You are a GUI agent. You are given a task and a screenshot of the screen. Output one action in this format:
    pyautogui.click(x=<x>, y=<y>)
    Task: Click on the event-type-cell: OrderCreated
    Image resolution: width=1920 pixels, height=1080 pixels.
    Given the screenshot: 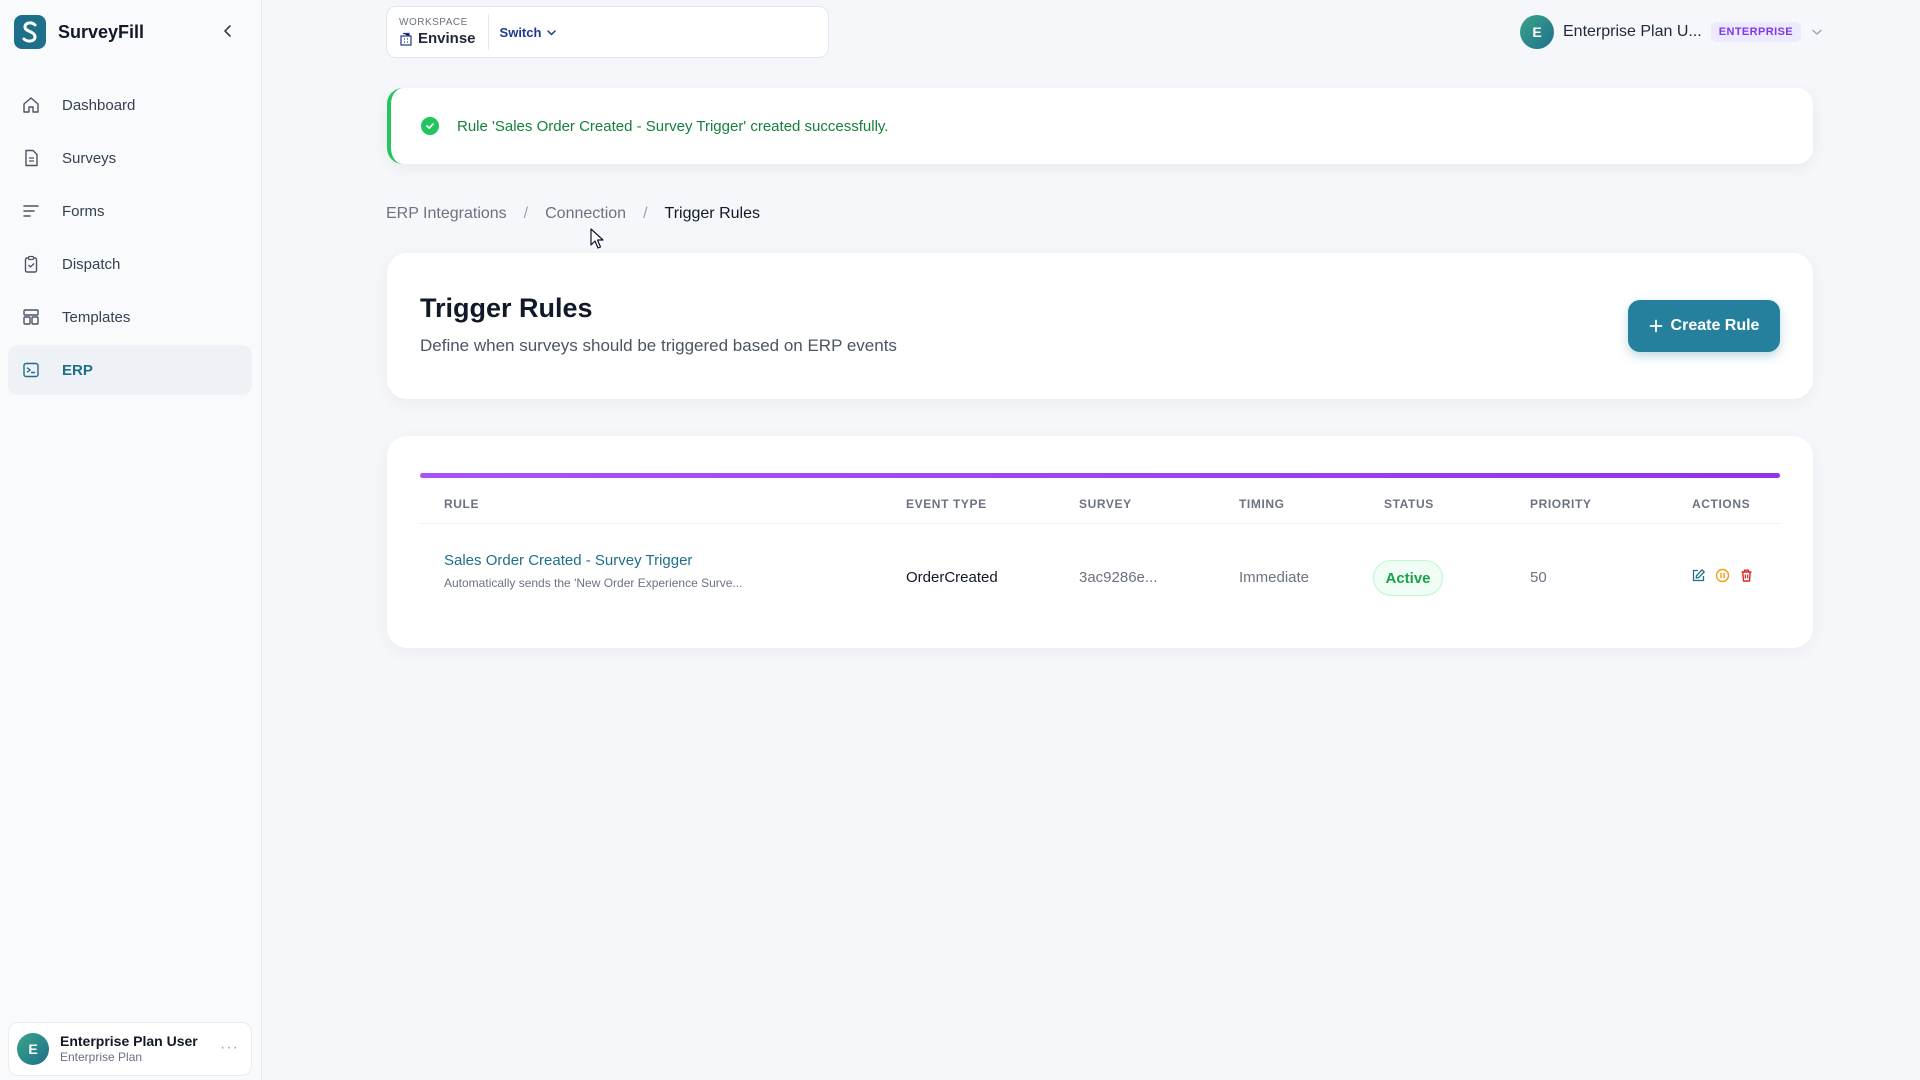 What is the action you would take?
    pyautogui.click(x=952, y=577)
    